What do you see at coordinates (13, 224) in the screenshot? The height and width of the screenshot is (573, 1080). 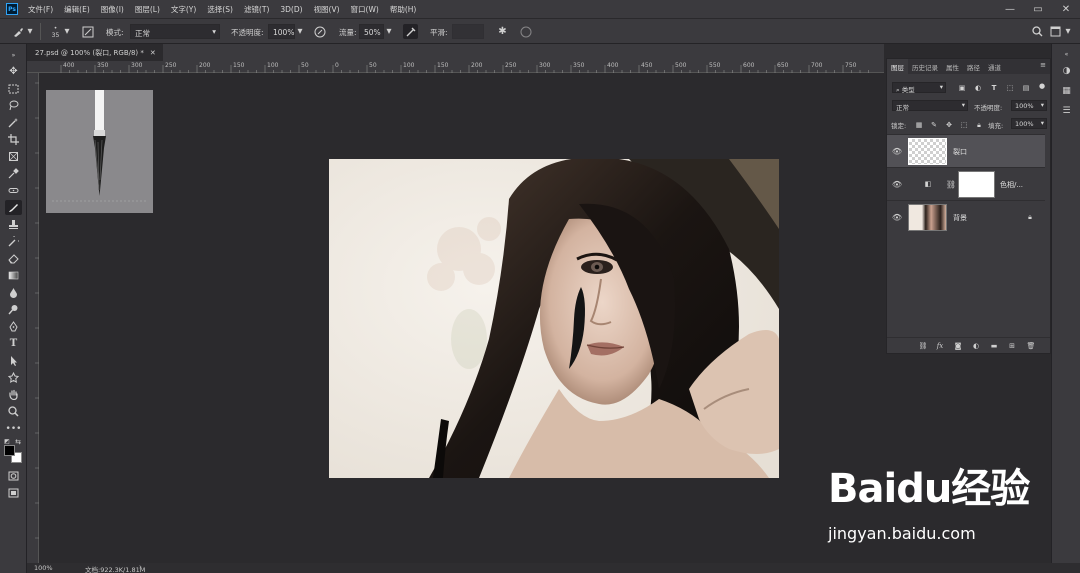 I see `clone-stamp-tool-icon` at bounding box center [13, 224].